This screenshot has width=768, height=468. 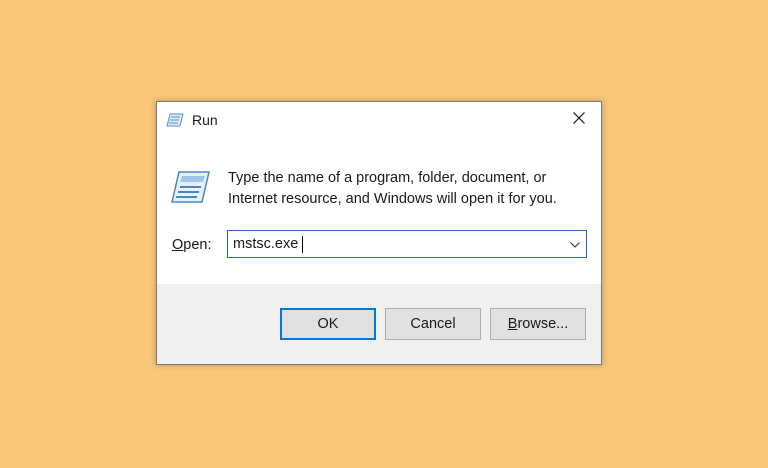 What do you see at coordinates (197, 245) in the screenshot?
I see `open-label-text: pen:` at bounding box center [197, 245].